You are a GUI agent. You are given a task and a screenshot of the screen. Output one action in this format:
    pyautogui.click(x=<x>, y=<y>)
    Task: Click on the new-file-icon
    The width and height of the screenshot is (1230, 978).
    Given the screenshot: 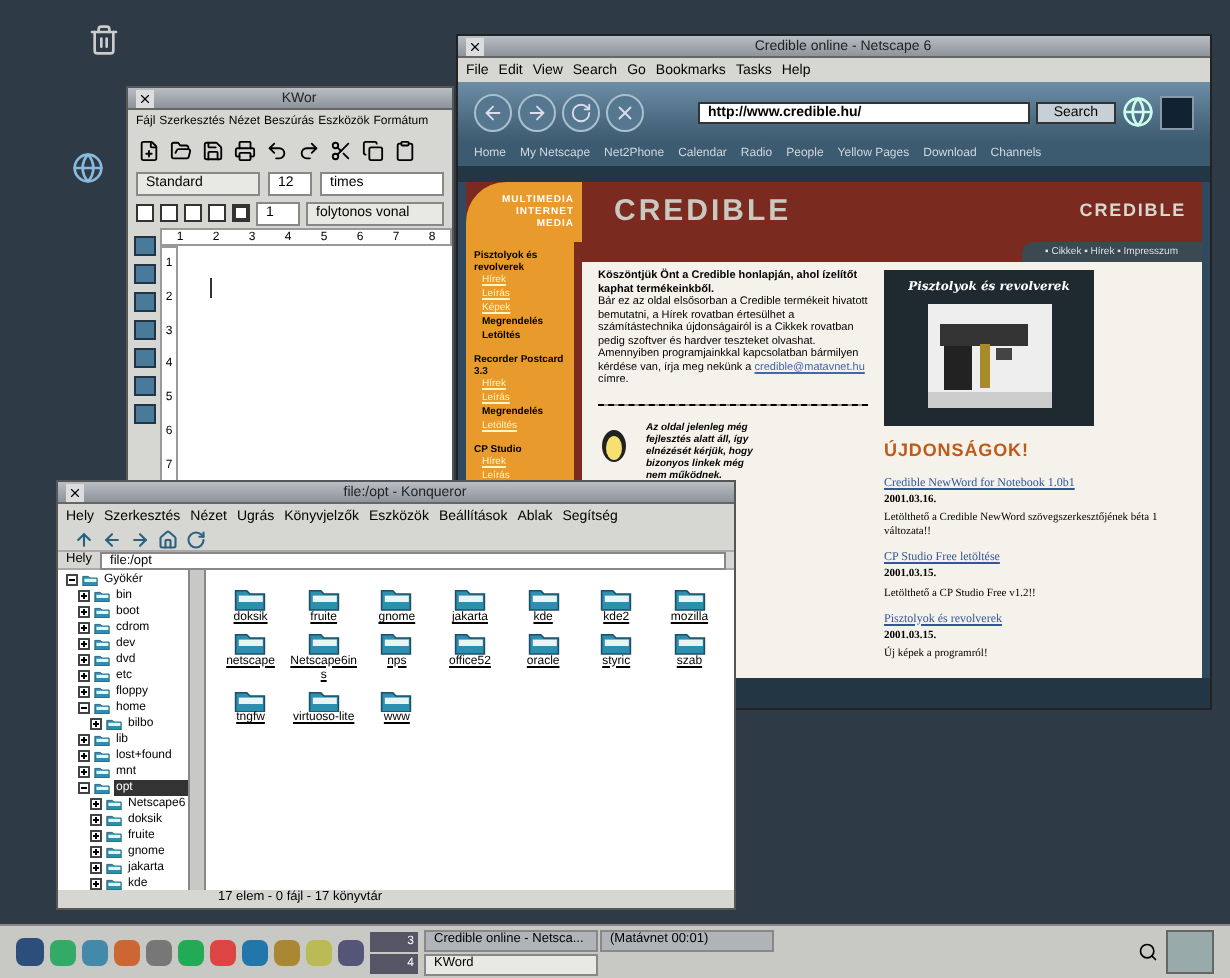 What is the action you would take?
    pyautogui.click(x=149, y=151)
    